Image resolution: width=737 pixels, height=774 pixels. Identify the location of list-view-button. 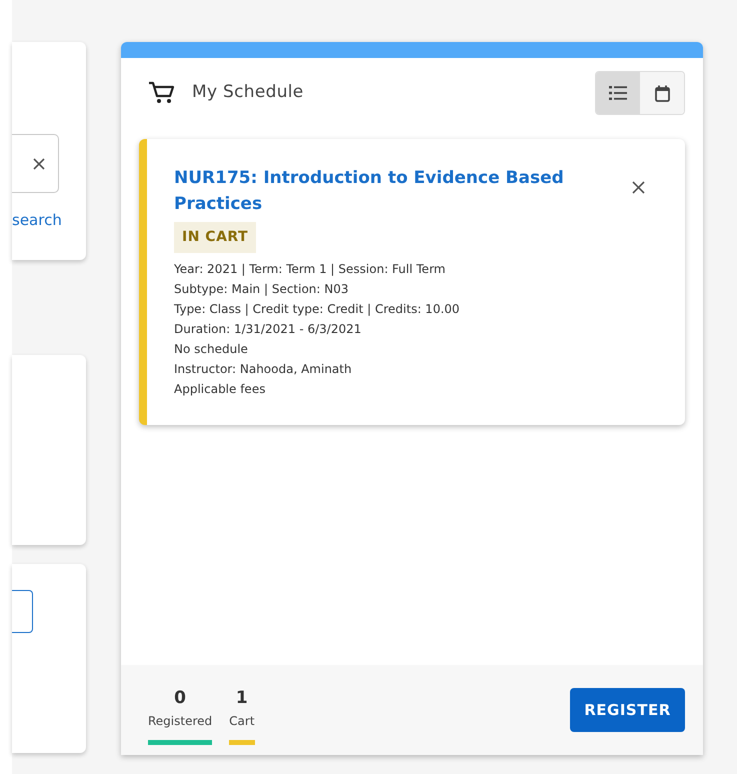
(618, 93).